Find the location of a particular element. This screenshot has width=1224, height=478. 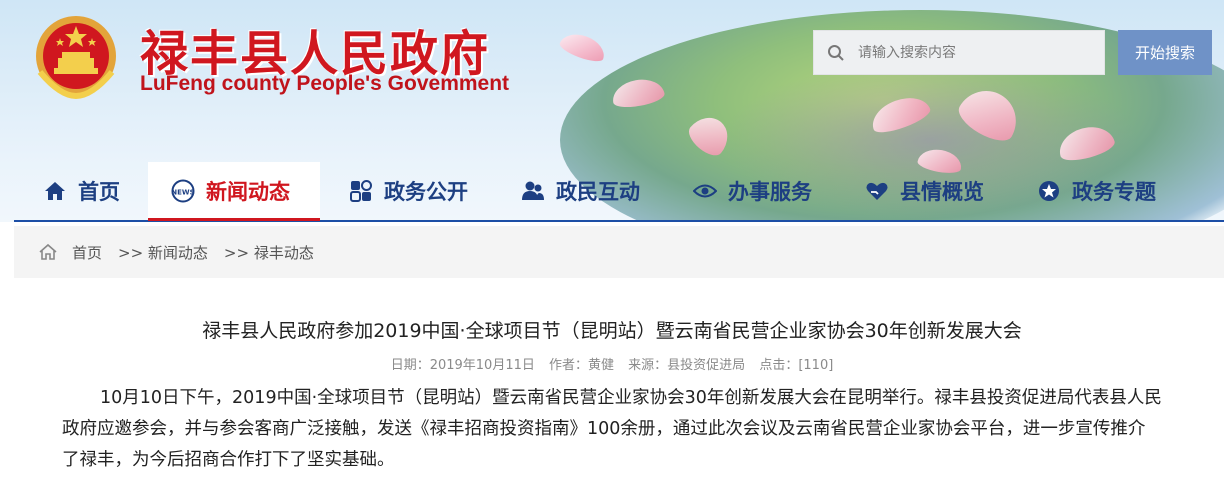

main-nav: 首页 NEWS 新闻动态 政务公开 政民互动 办事服务 县情概览 政务专题 is located at coordinates (619, 192).